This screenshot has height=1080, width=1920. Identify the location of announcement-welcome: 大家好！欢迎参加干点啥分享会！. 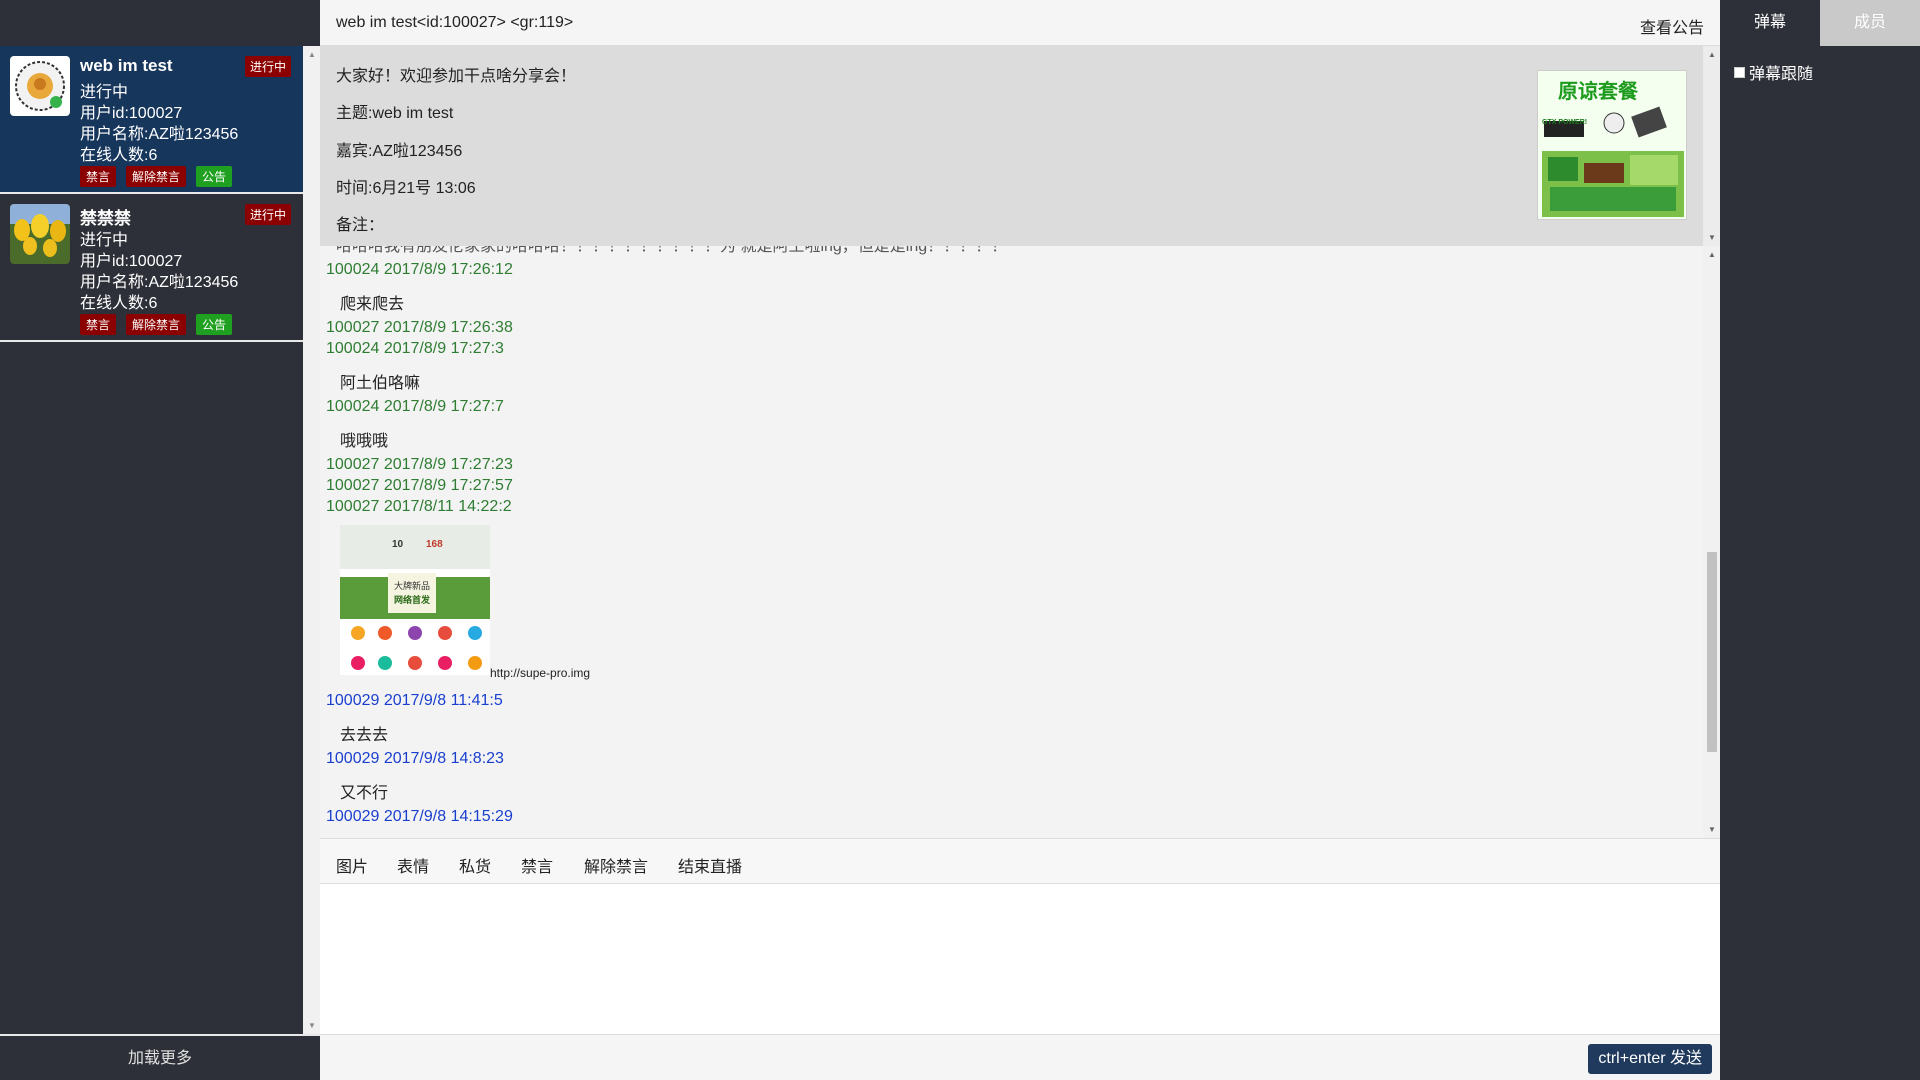
(456, 76).